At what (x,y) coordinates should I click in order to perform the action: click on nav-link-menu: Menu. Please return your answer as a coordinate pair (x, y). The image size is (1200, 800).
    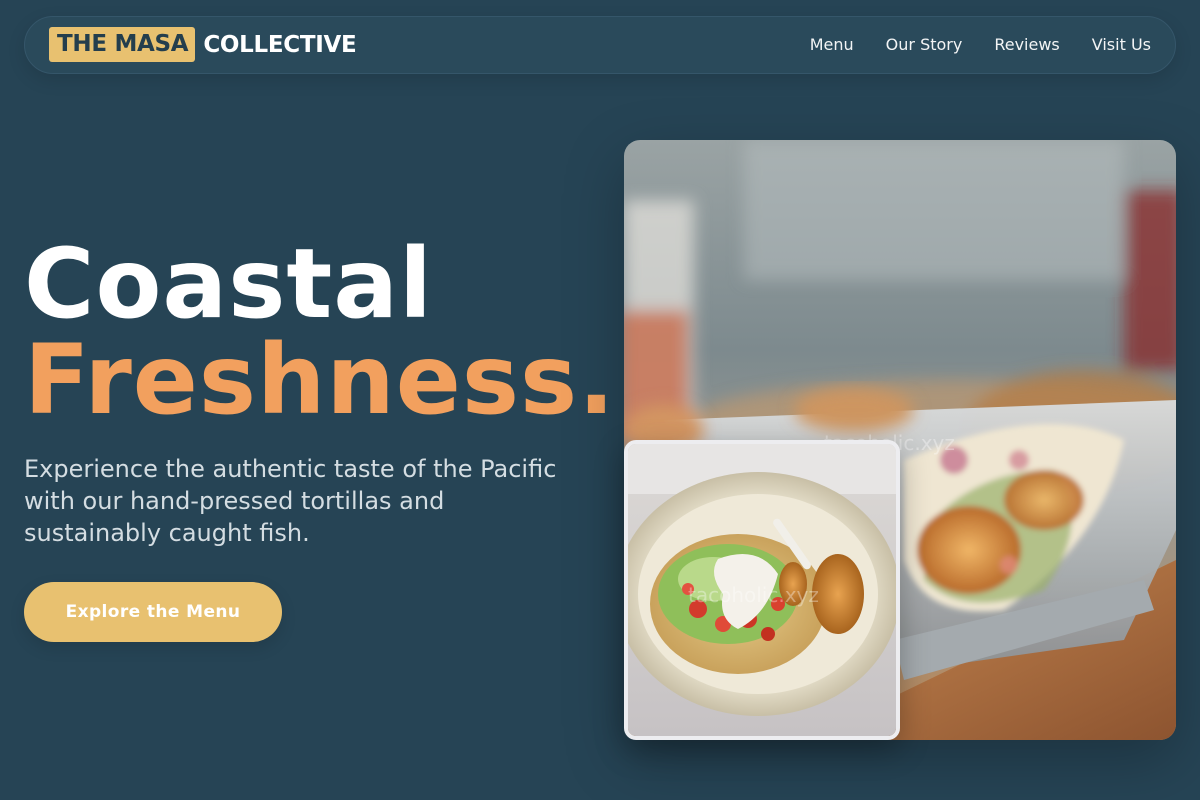
    Looking at the image, I should click on (832, 45).